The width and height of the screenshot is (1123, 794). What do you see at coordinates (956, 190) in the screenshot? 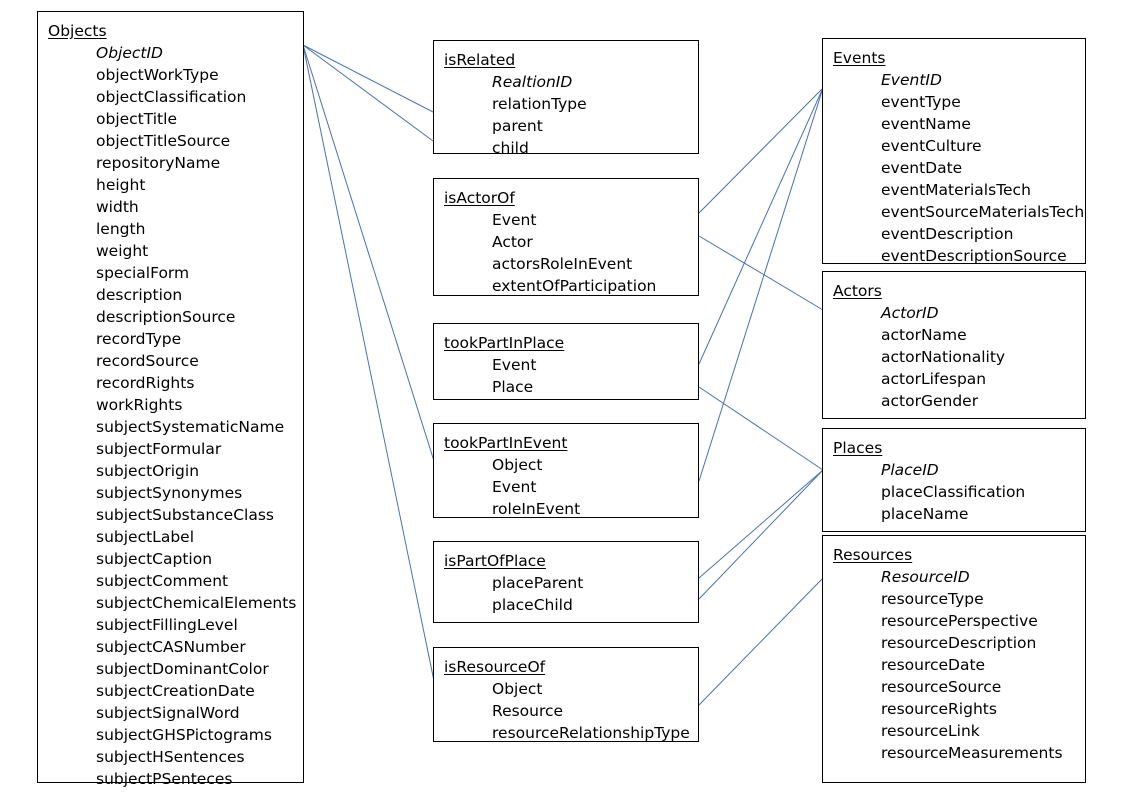
I see `attribute-item: eventMaterialsTech` at bounding box center [956, 190].